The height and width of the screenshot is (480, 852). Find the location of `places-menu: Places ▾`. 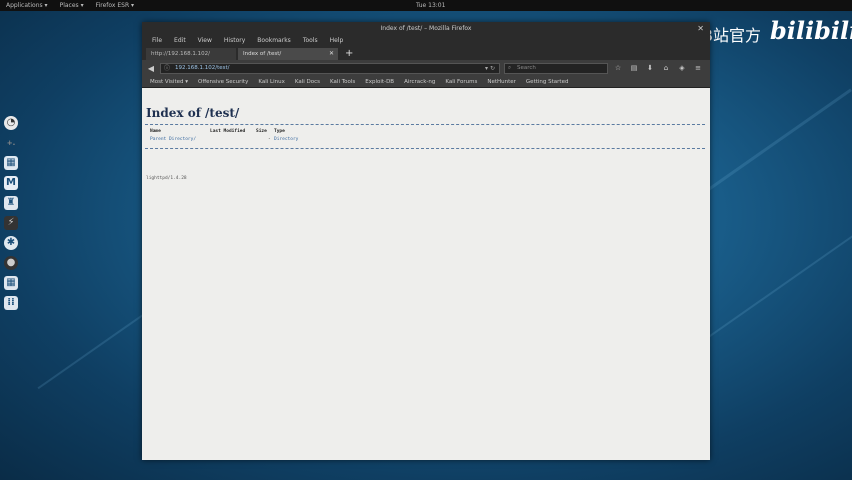

places-menu: Places ▾ is located at coordinates (72, 5).